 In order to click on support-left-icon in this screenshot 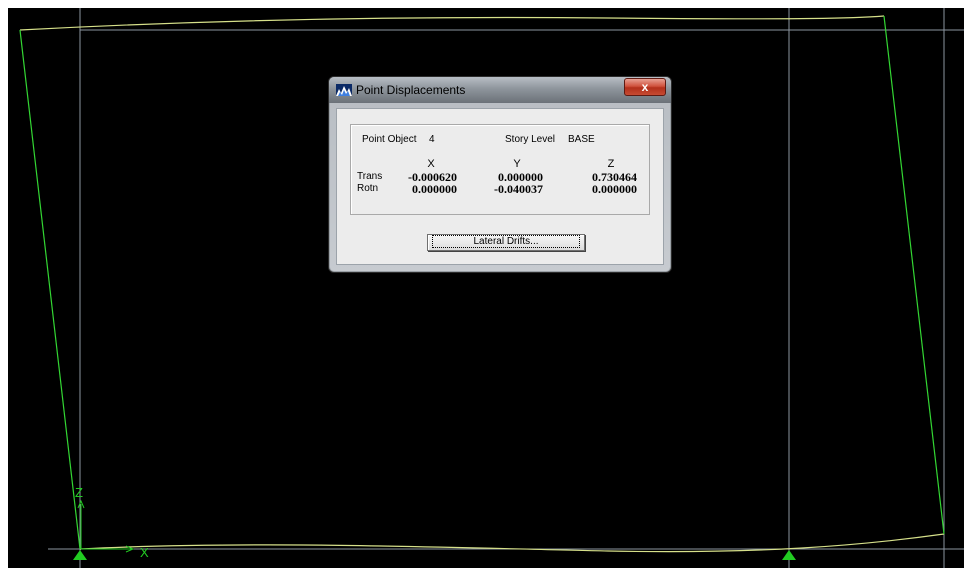, I will do `click(80, 555)`.